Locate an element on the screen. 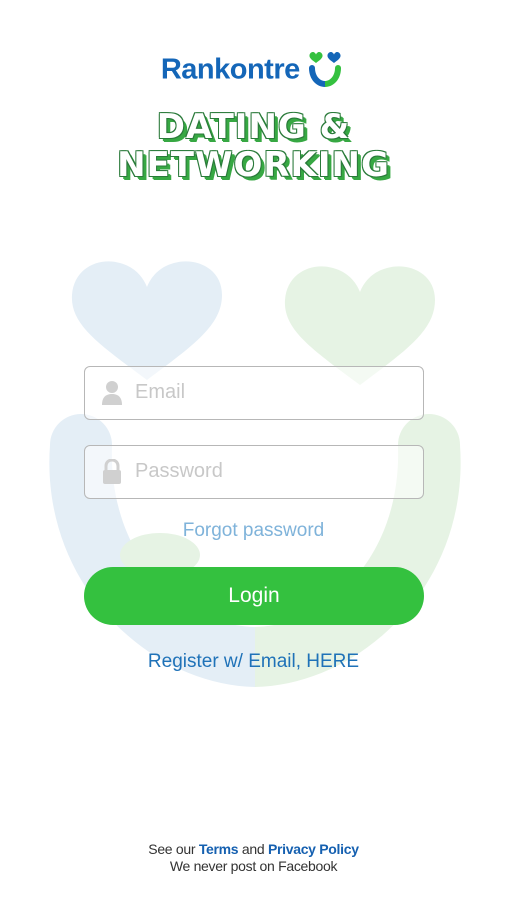 The height and width of the screenshot is (900, 507). register-email-link: Register w/ Email, HERE is located at coordinates (253, 662).